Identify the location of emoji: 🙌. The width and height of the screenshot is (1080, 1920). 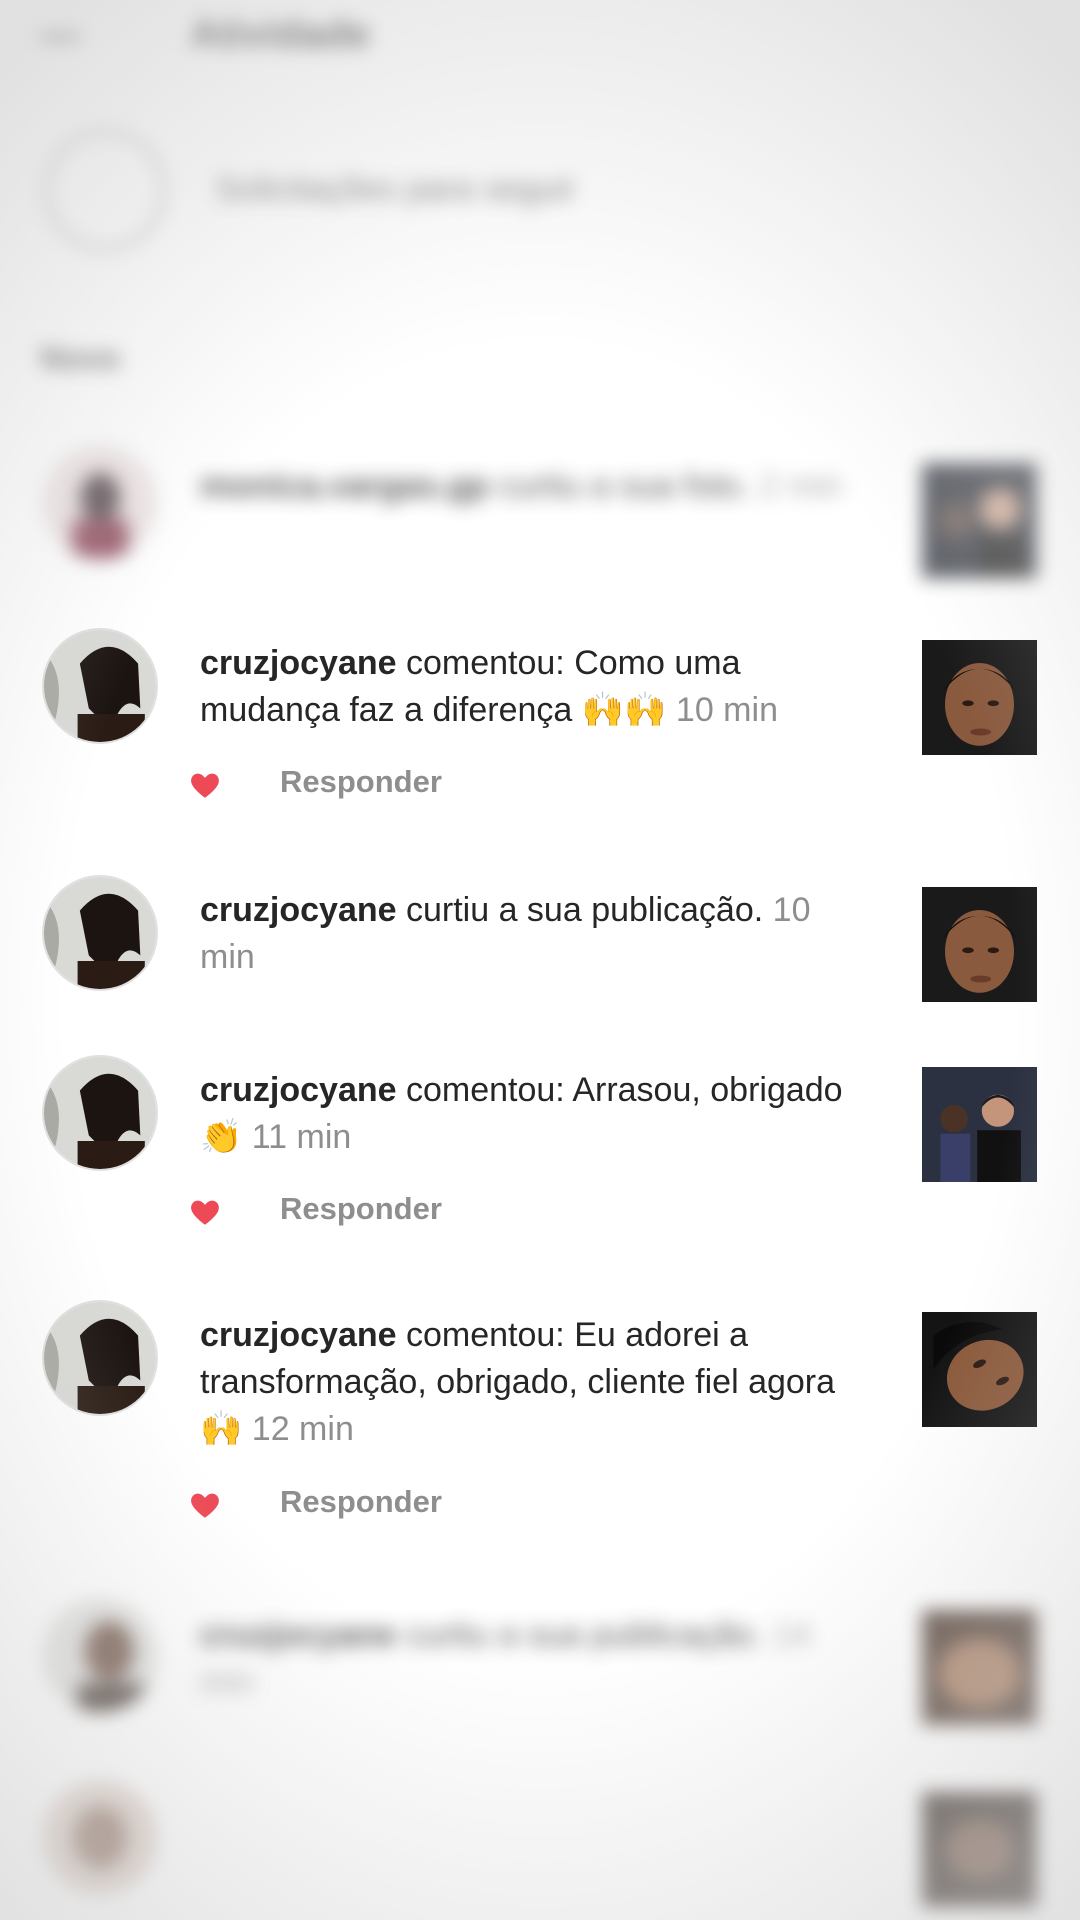
(221, 1429).